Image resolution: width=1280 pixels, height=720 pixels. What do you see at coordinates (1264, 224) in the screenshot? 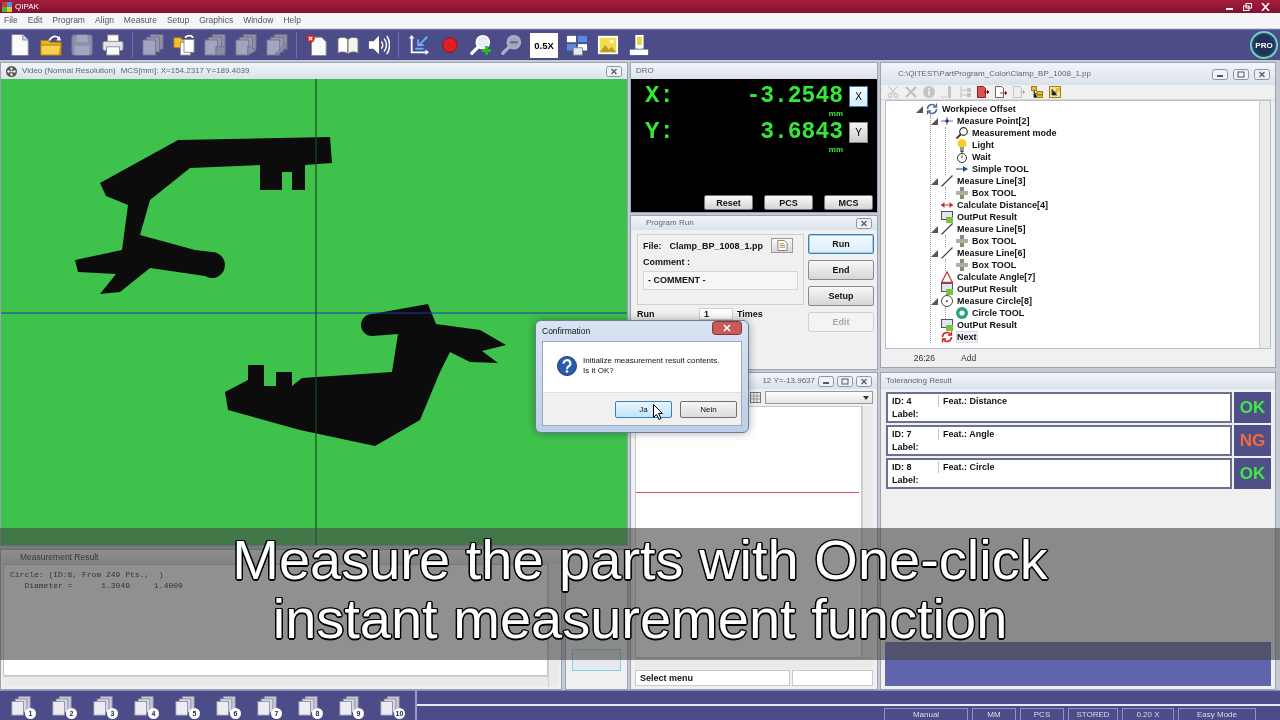
I see `vertical-scrollbar` at bounding box center [1264, 224].